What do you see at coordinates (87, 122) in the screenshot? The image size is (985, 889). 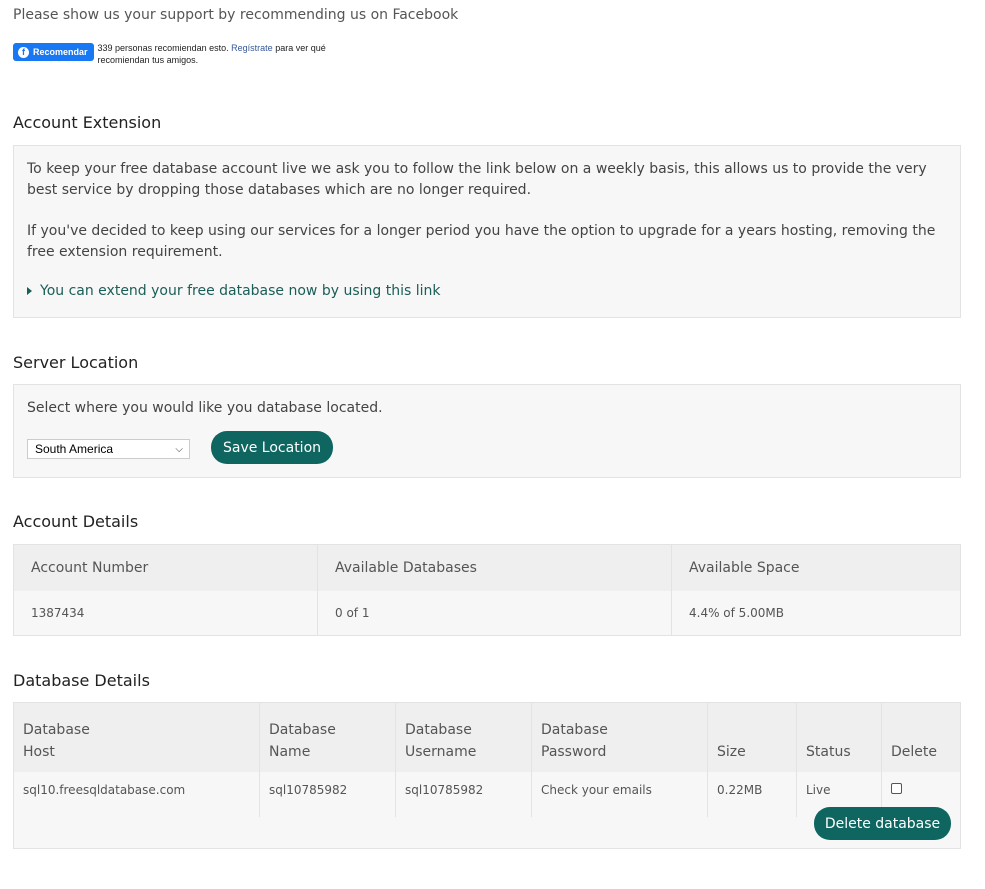 I see `account-extension-heading: Account Extension` at bounding box center [87, 122].